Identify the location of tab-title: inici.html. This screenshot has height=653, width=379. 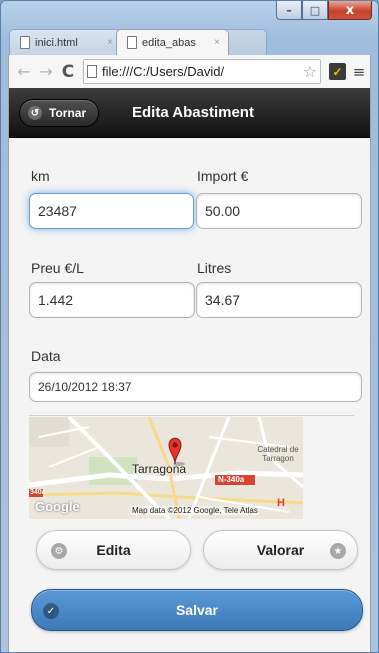
(56, 42).